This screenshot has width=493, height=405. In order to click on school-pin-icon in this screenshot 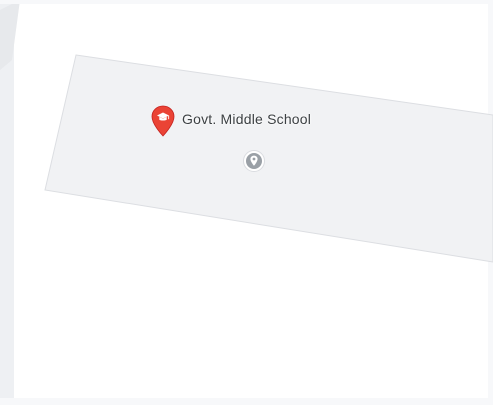, I will do `click(163, 121)`.